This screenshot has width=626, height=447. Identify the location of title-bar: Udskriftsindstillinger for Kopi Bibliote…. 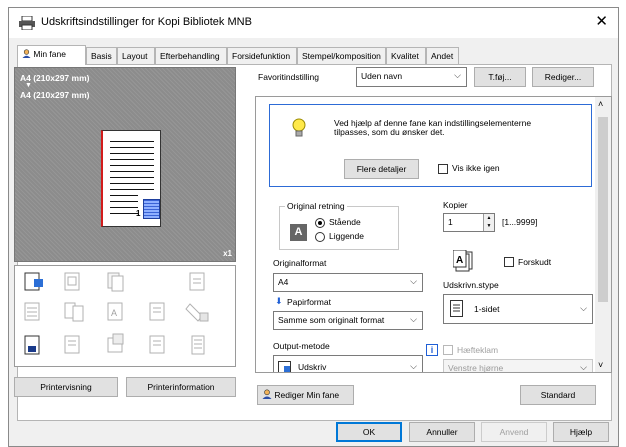
(313, 23).